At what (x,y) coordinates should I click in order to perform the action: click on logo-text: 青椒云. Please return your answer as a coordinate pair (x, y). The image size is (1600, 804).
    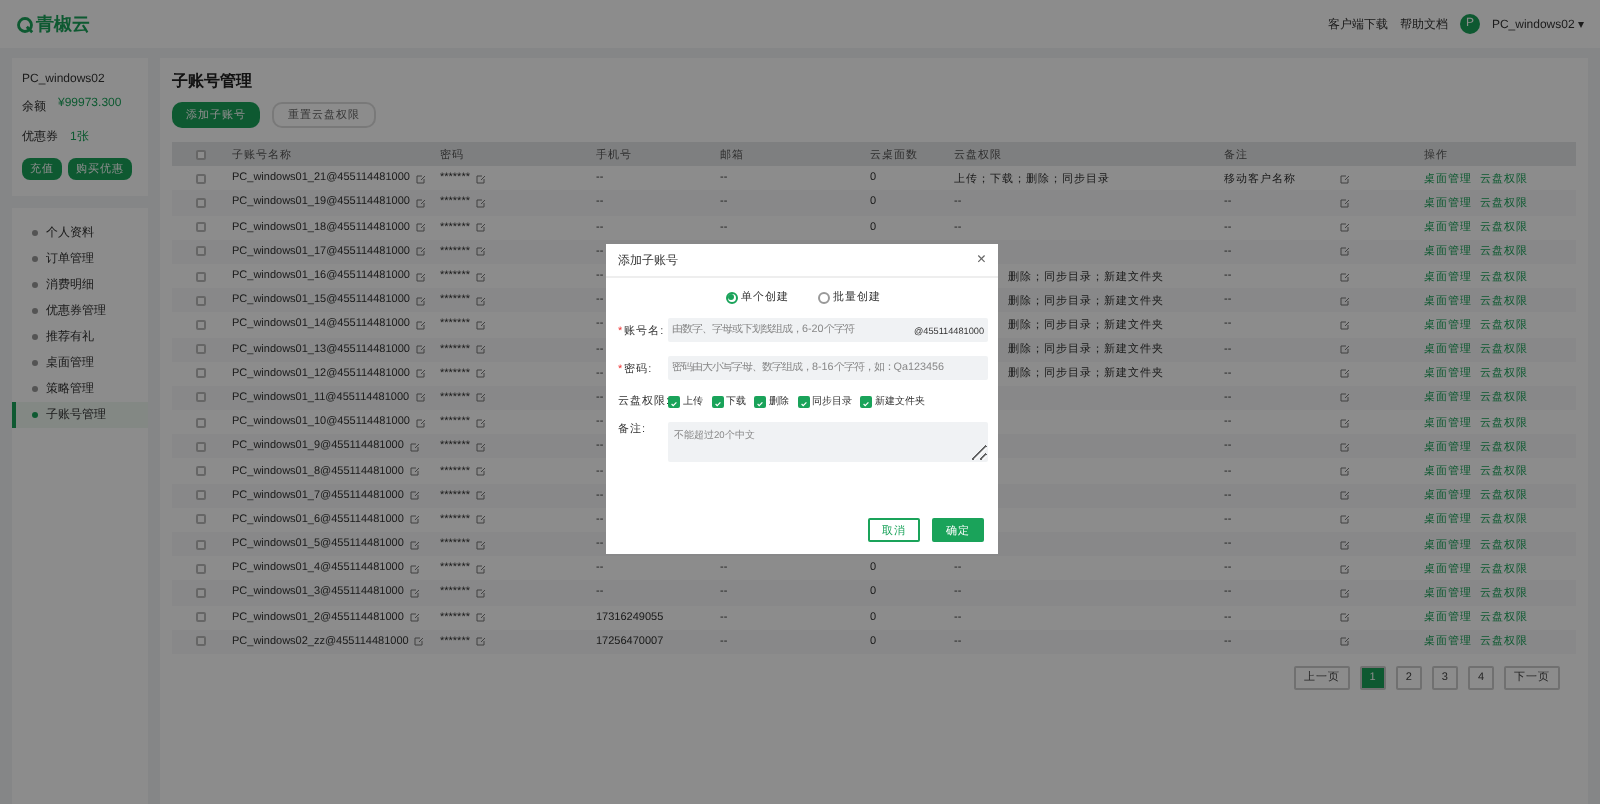
    Looking at the image, I should click on (63, 24).